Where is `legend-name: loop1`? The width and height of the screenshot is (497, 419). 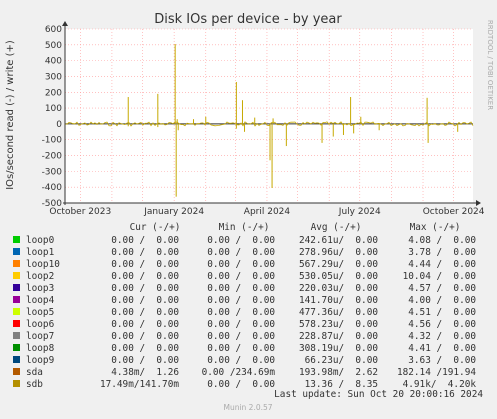 legend-name: loop1 is located at coordinates (40, 252).